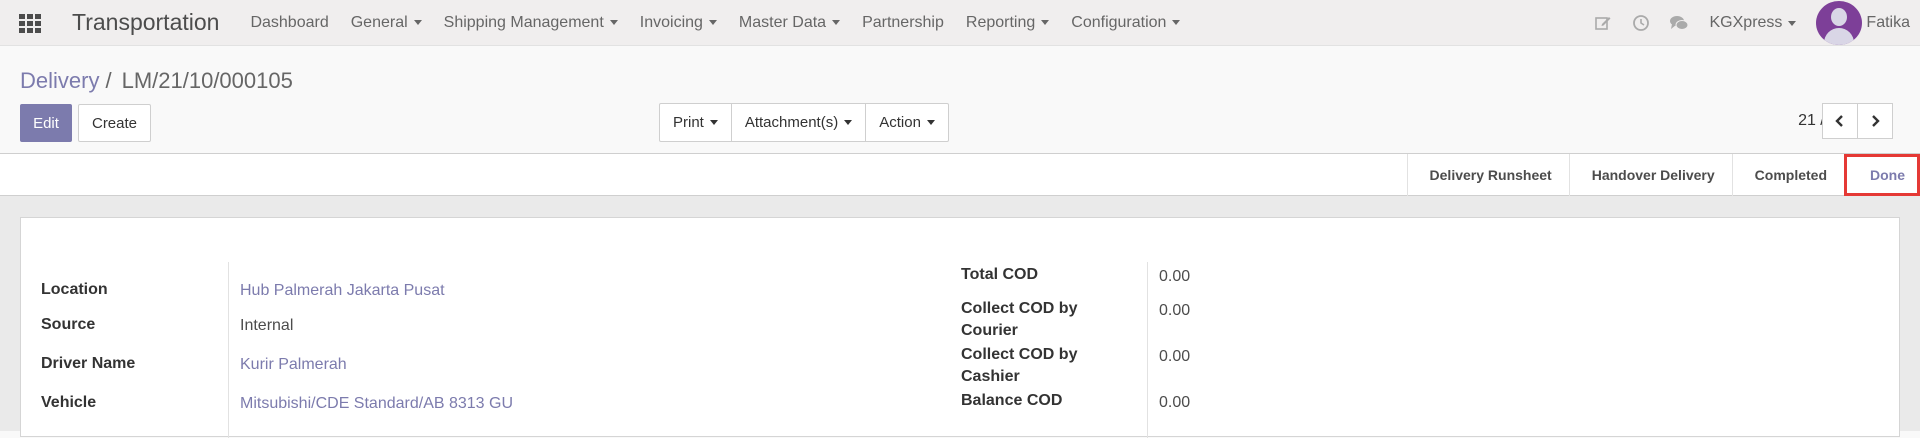 The width and height of the screenshot is (1920, 438). I want to click on menu-configuration: Configuration, so click(1125, 23).